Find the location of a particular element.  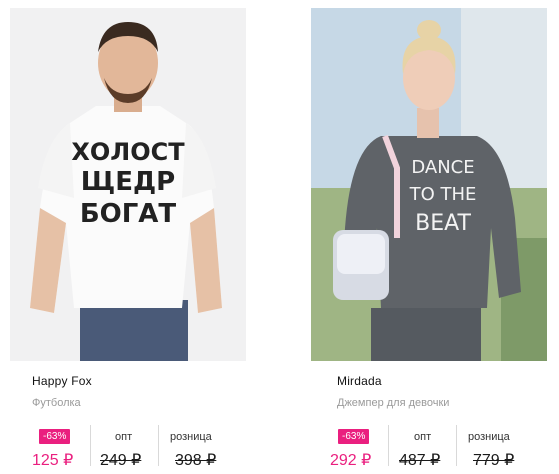

opt-price: 487 ₽ is located at coordinates (420, 460).